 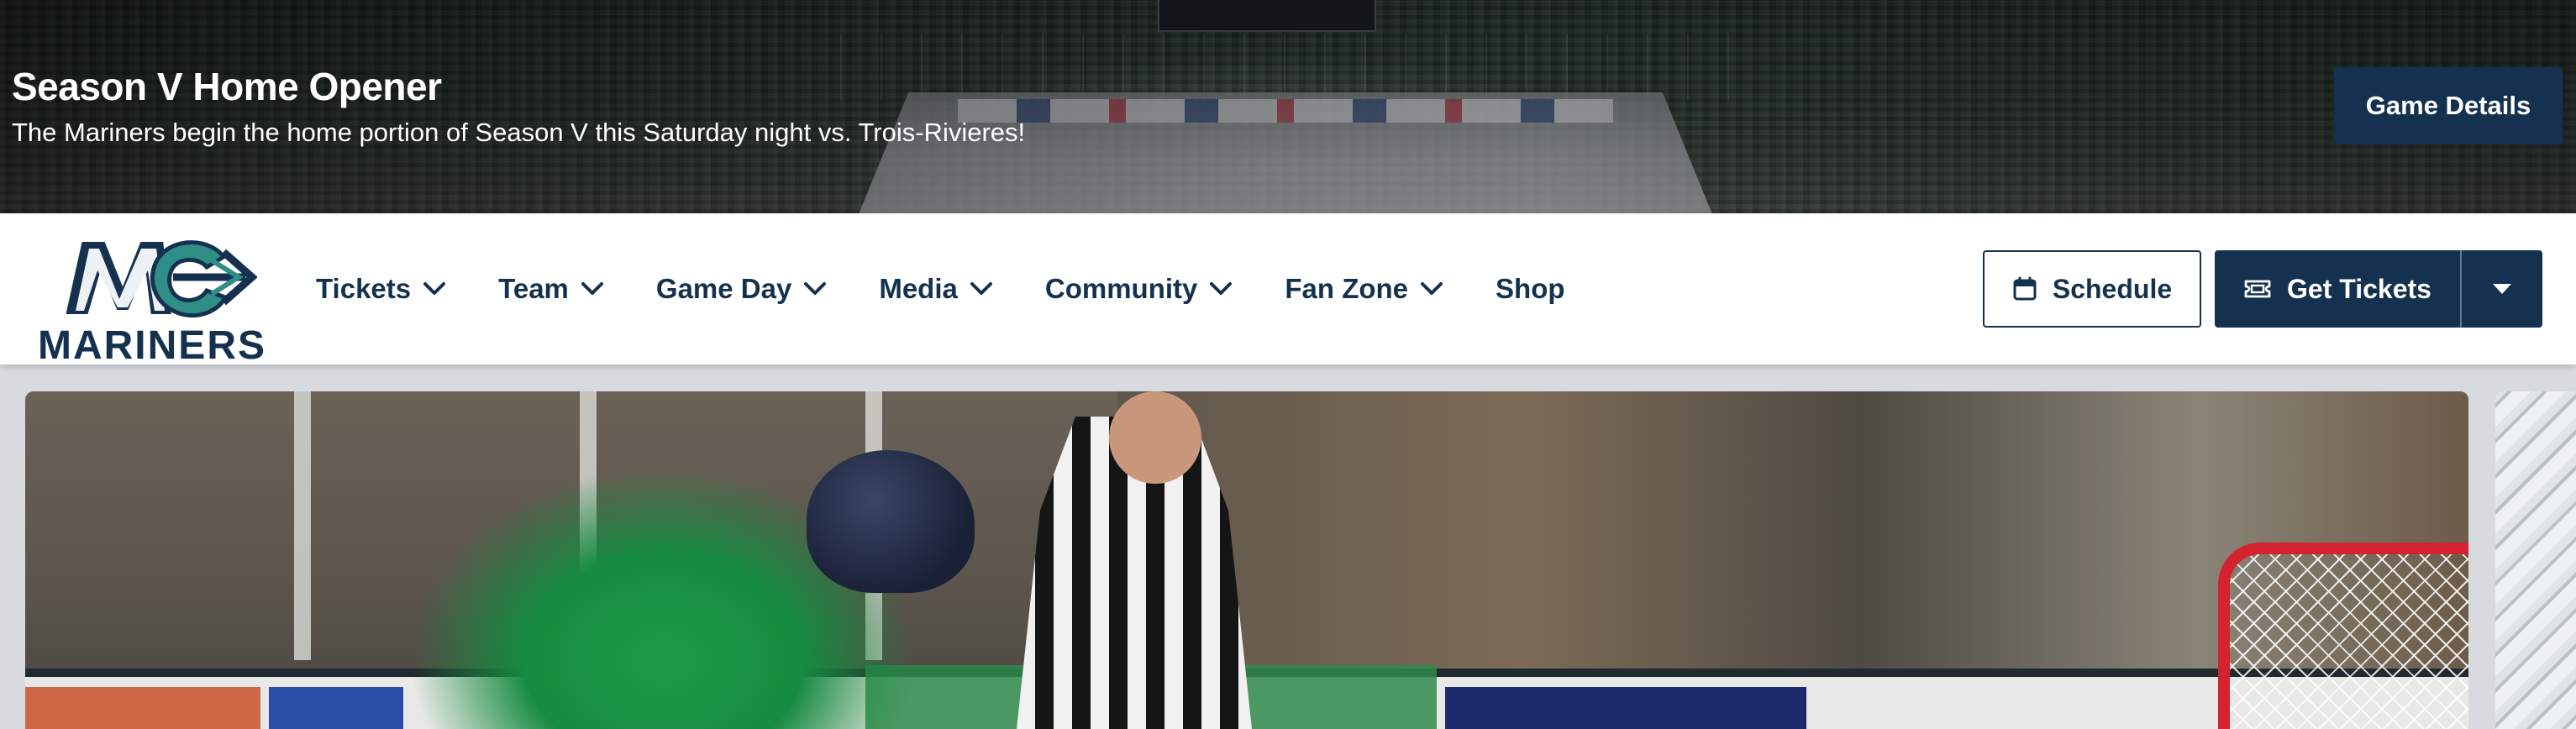 I want to click on get-tickets-button: Get Tickets, so click(x=2337, y=289).